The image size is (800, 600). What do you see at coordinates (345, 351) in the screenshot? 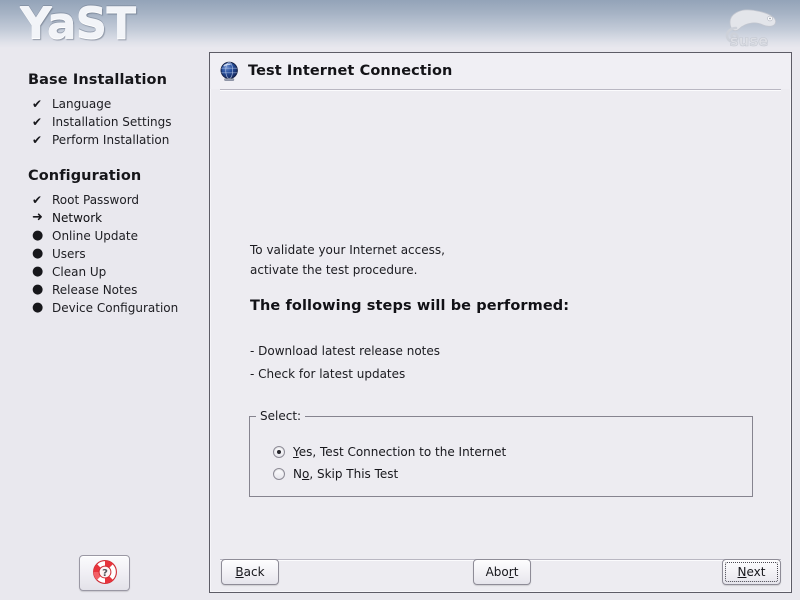
I see `list-item: - Download latest release notes` at bounding box center [345, 351].